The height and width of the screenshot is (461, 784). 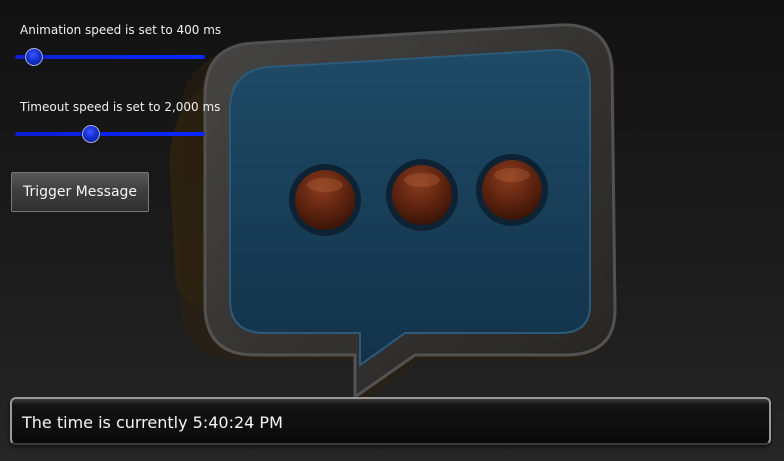 I want to click on trigger-message-button: Trigger Message, so click(x=80, y=192).